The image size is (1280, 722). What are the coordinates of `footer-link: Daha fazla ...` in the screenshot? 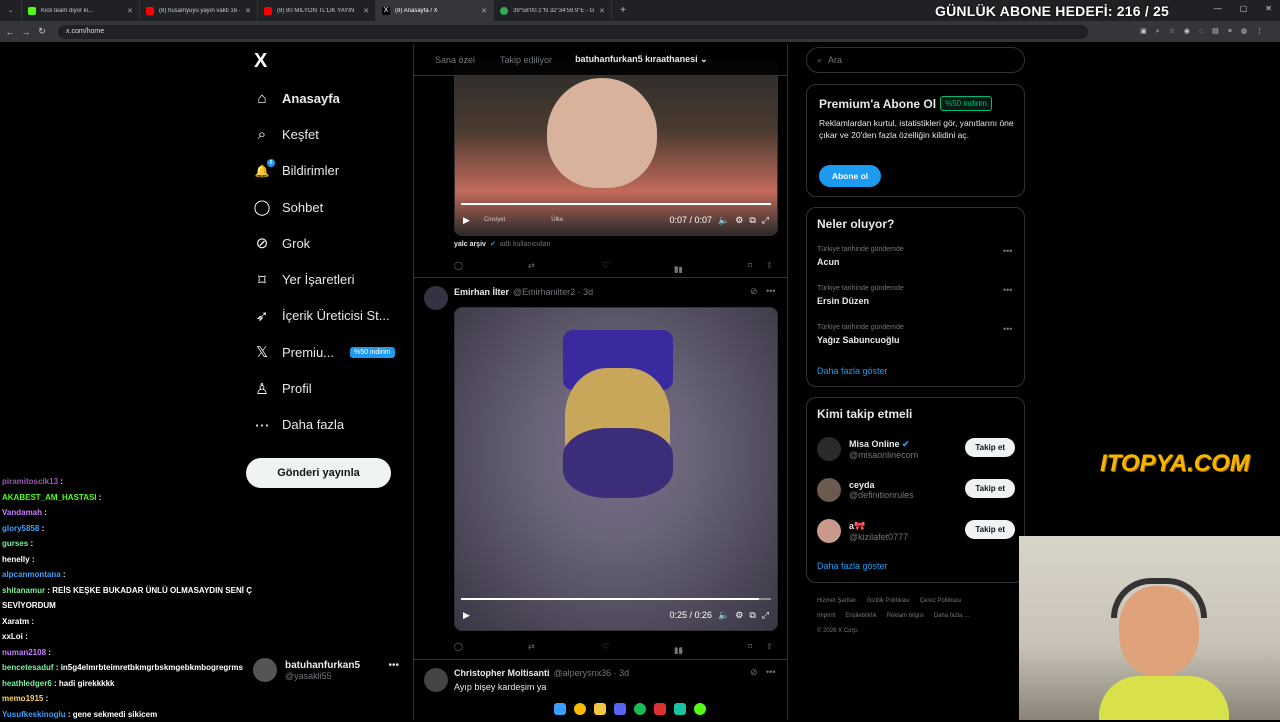 It's located at (951, 616).